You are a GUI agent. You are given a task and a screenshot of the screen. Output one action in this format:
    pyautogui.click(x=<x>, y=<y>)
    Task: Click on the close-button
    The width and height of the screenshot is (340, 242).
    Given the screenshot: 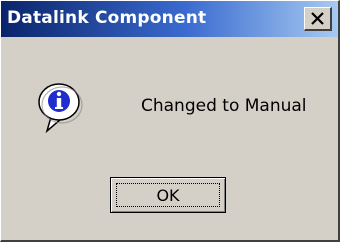 What is the action you would take?
    pyautogui.click(x=318, y=19)
    